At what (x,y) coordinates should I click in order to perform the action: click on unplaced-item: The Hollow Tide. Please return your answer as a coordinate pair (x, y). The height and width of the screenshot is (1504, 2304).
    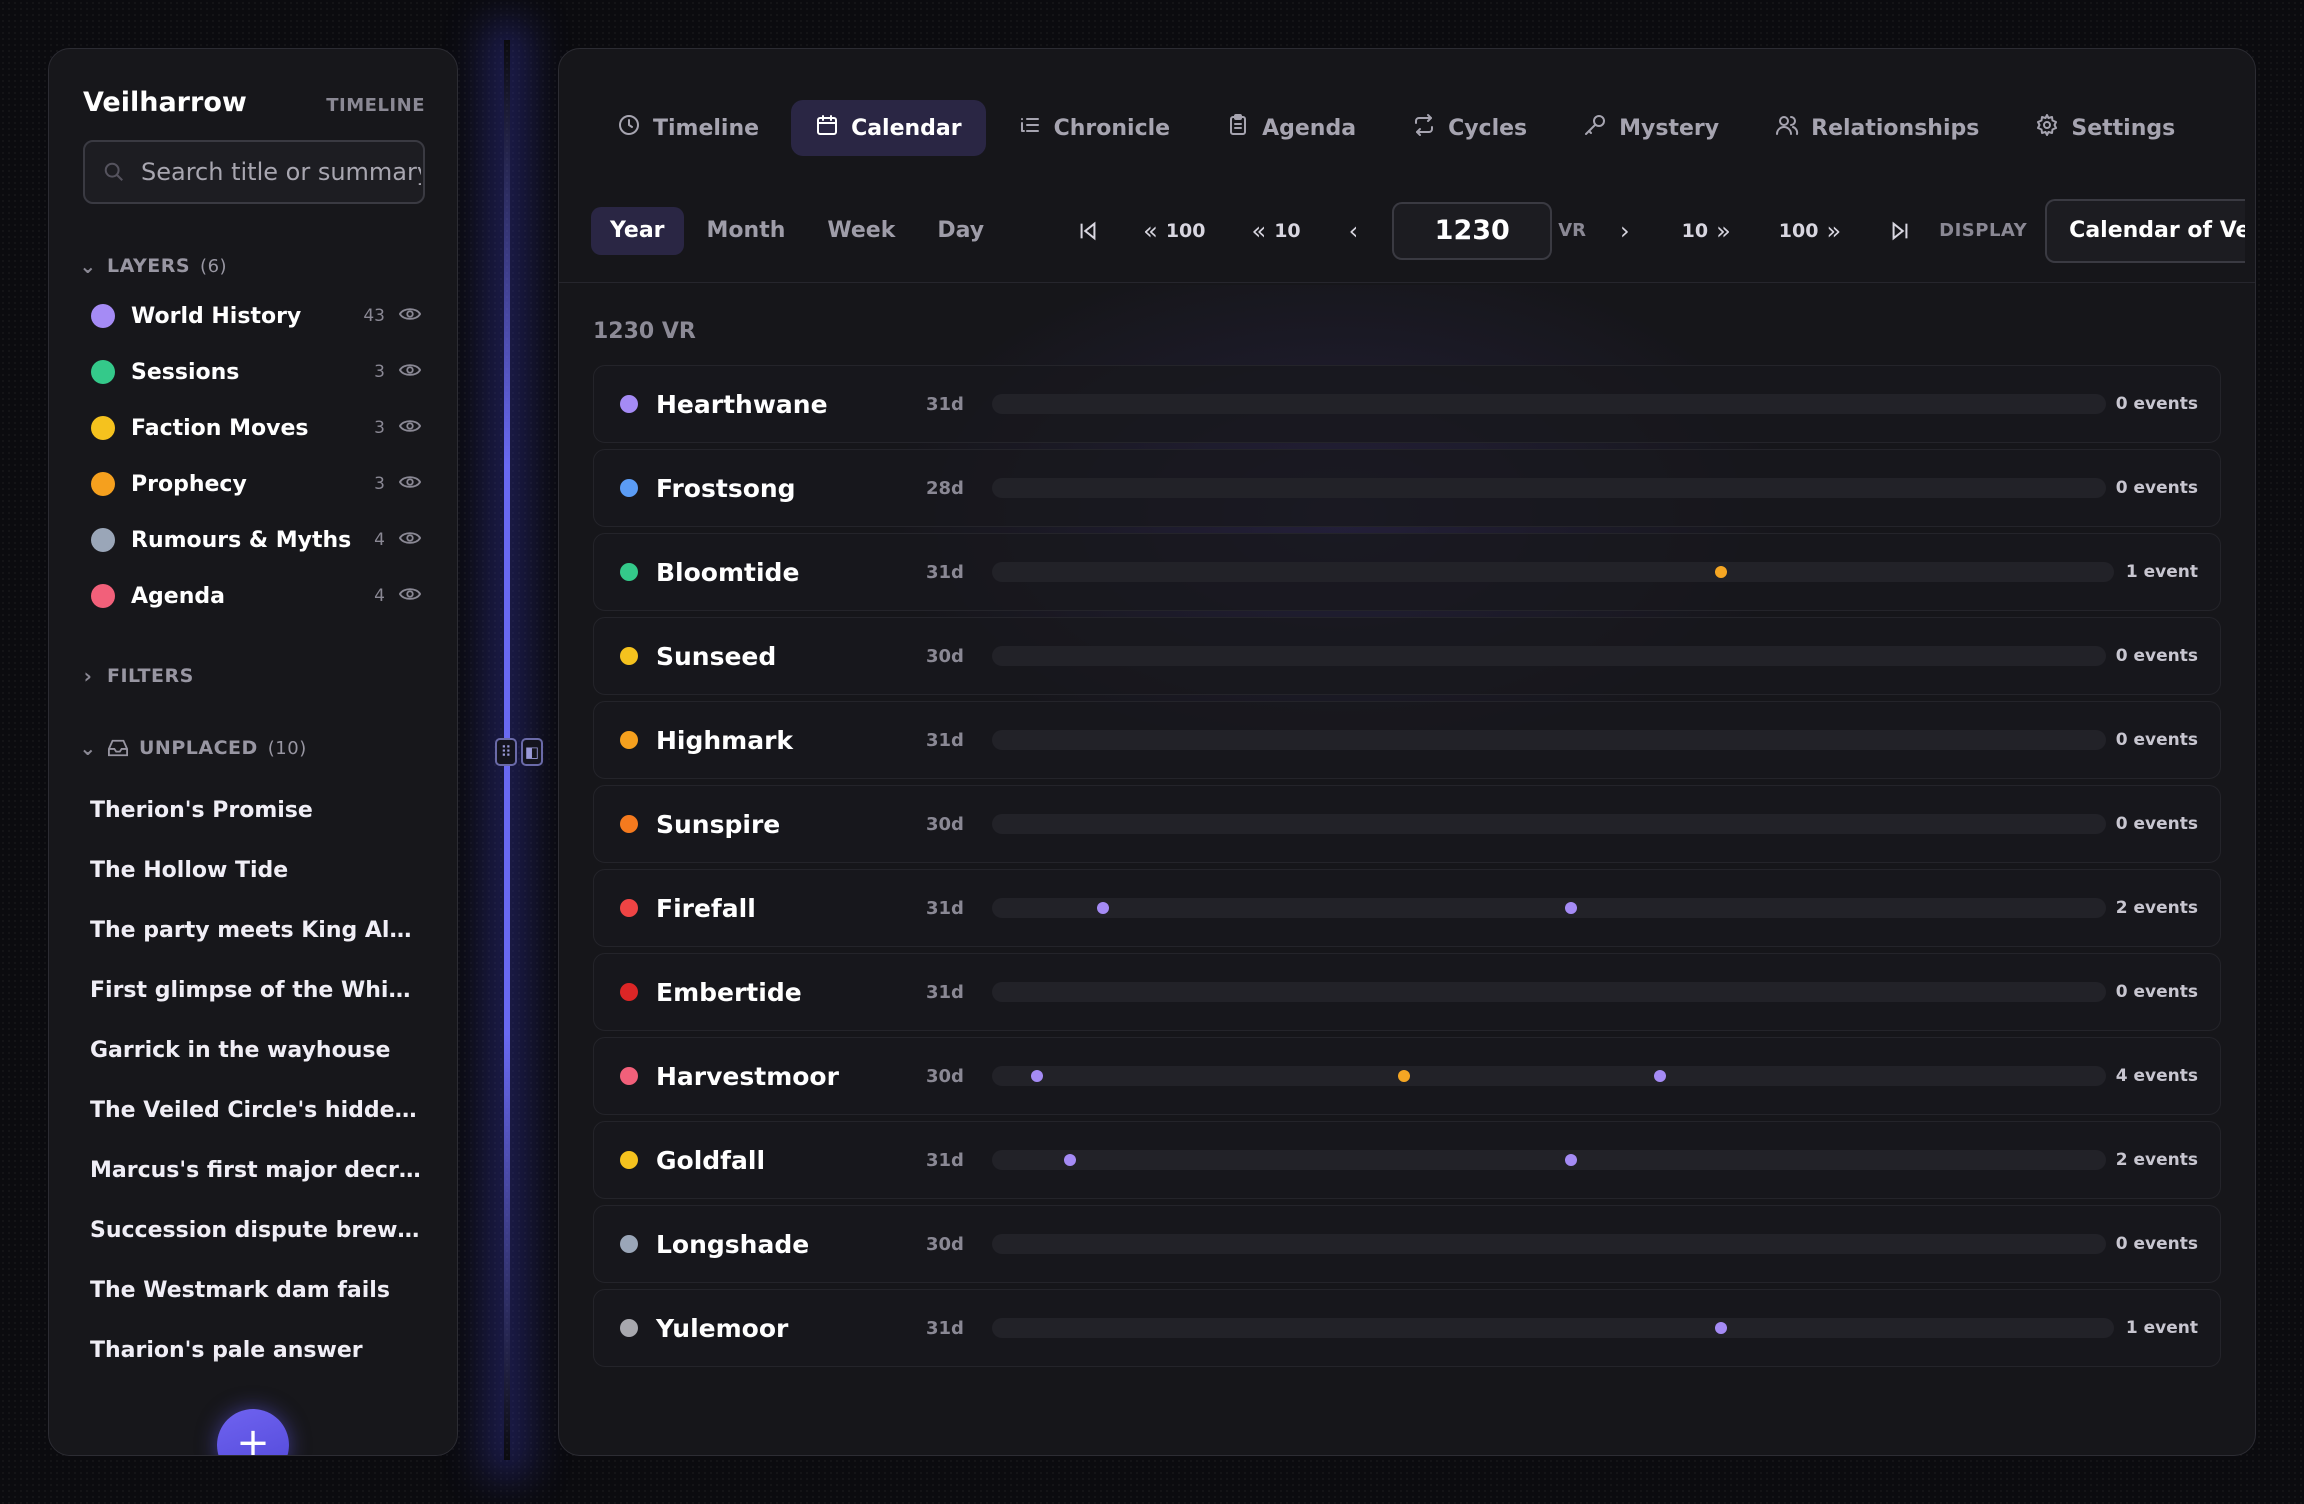
    Looking at the image, I should click on (253, 870).